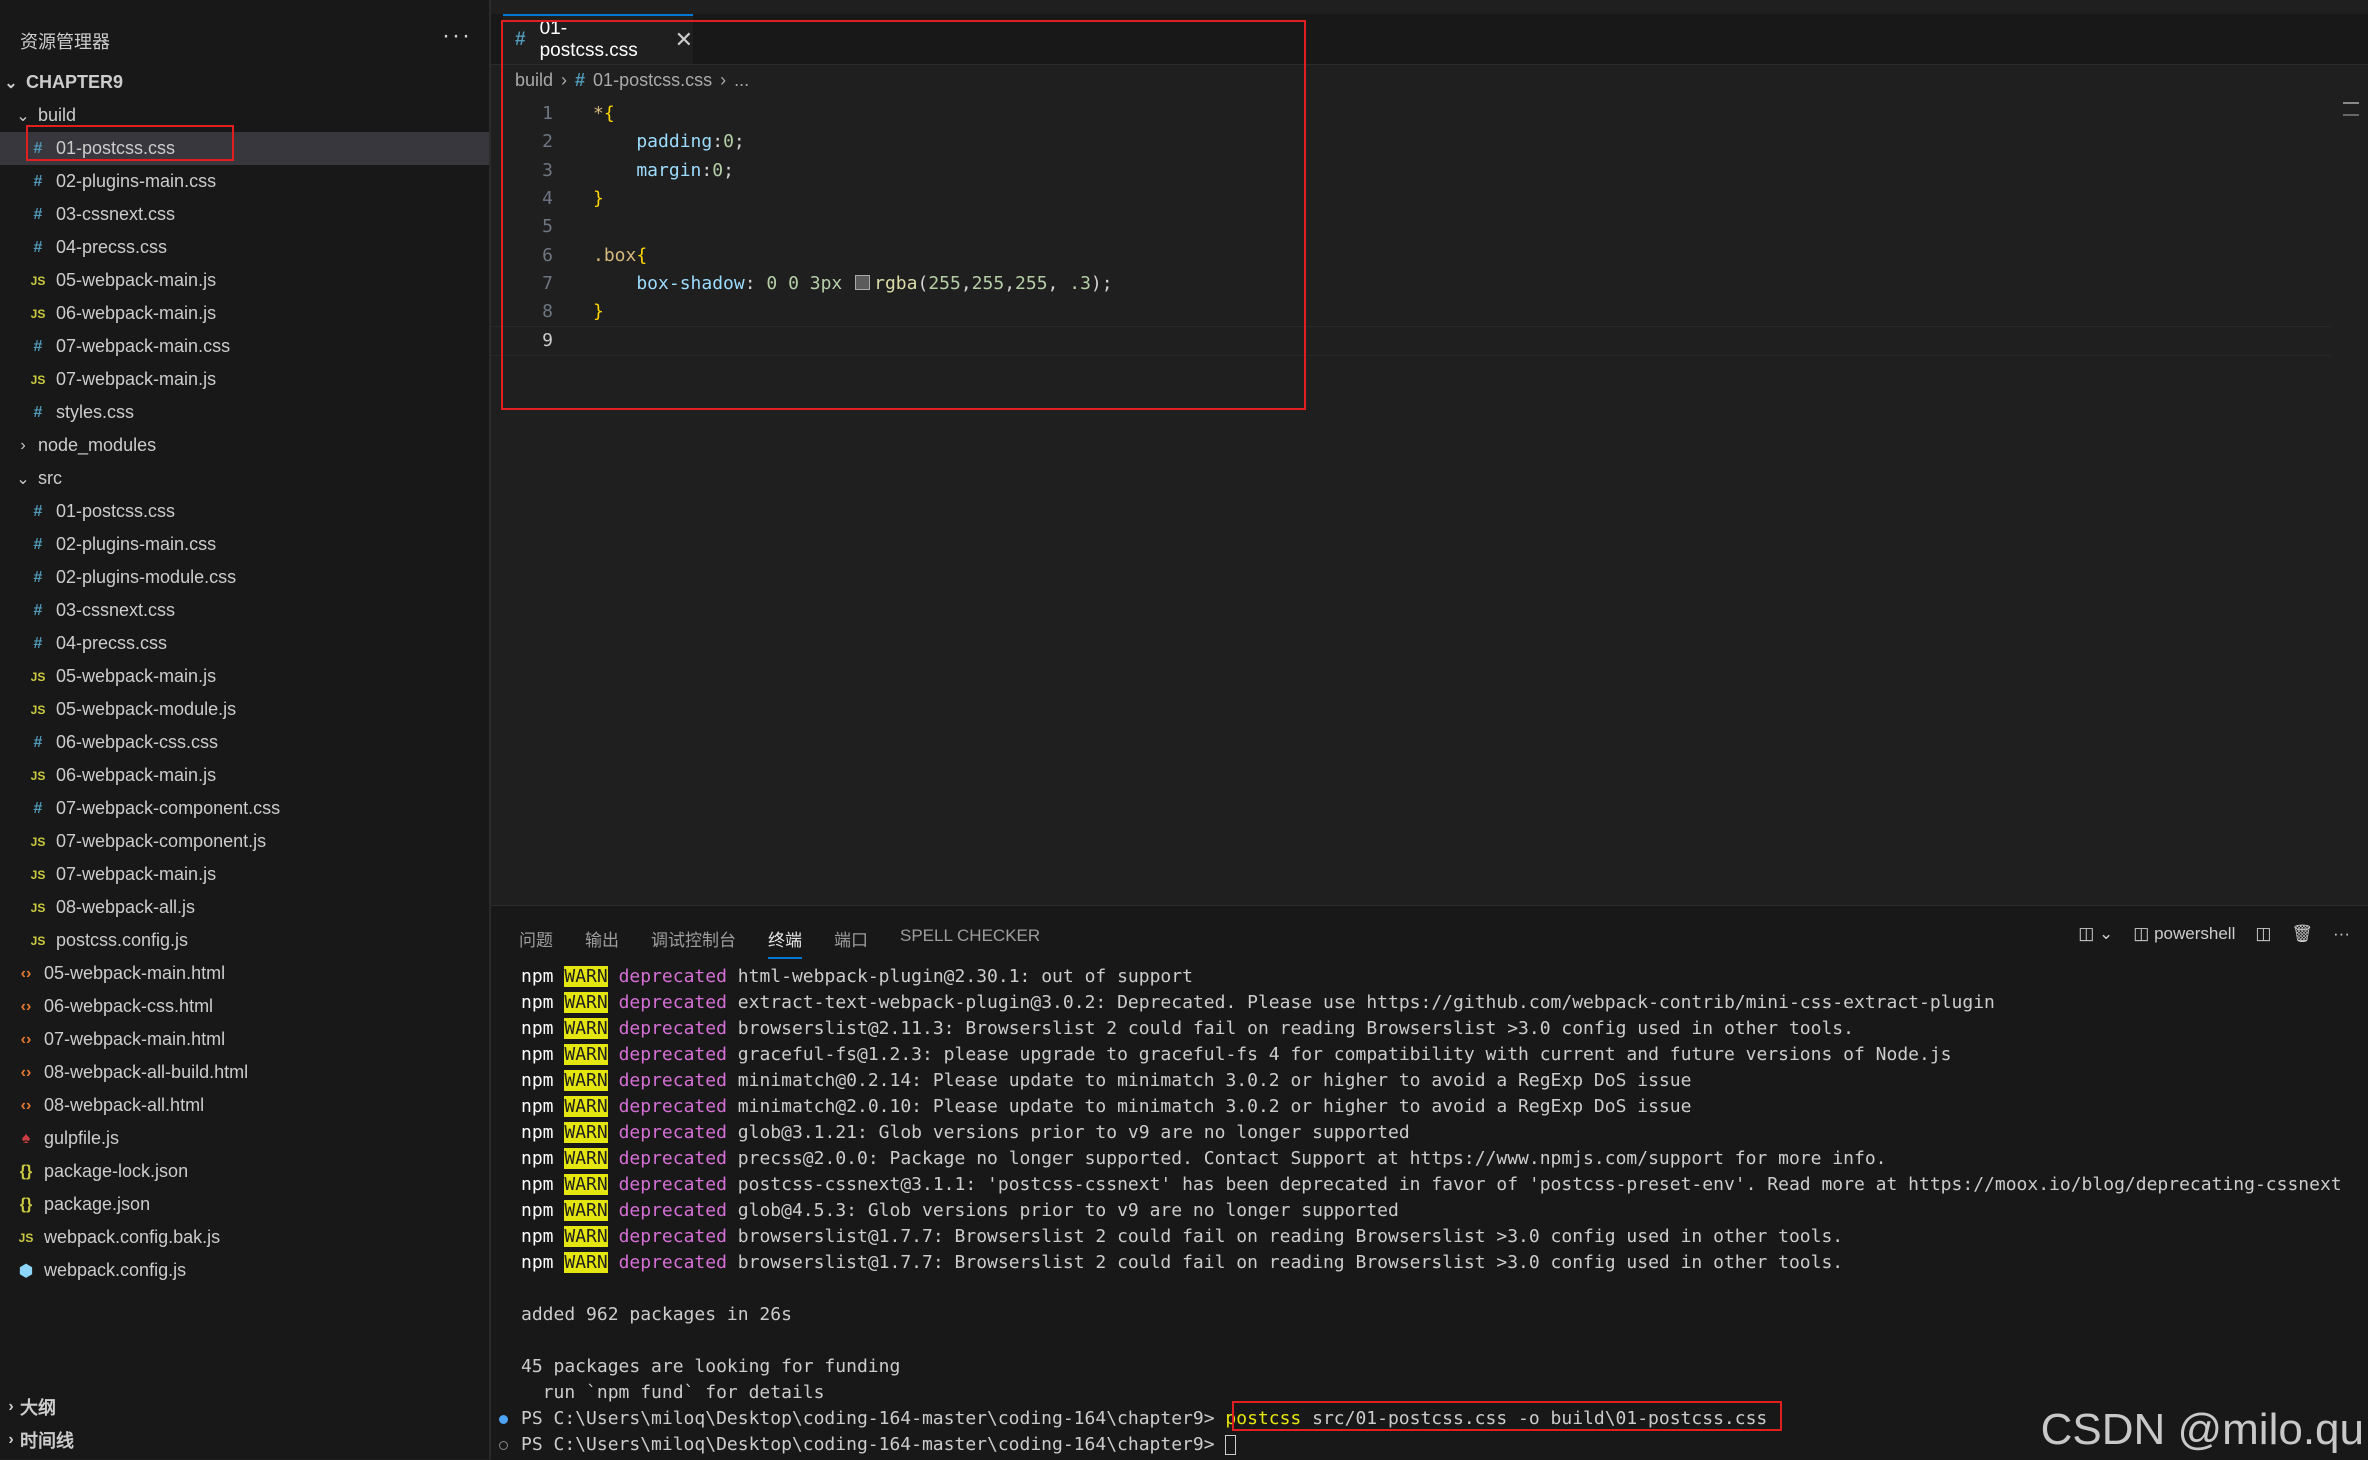  What do you see at coordinates (1411, 114) in the screenshot?
I see `code-line: 1 *{` at bounding box center [1411, 114].